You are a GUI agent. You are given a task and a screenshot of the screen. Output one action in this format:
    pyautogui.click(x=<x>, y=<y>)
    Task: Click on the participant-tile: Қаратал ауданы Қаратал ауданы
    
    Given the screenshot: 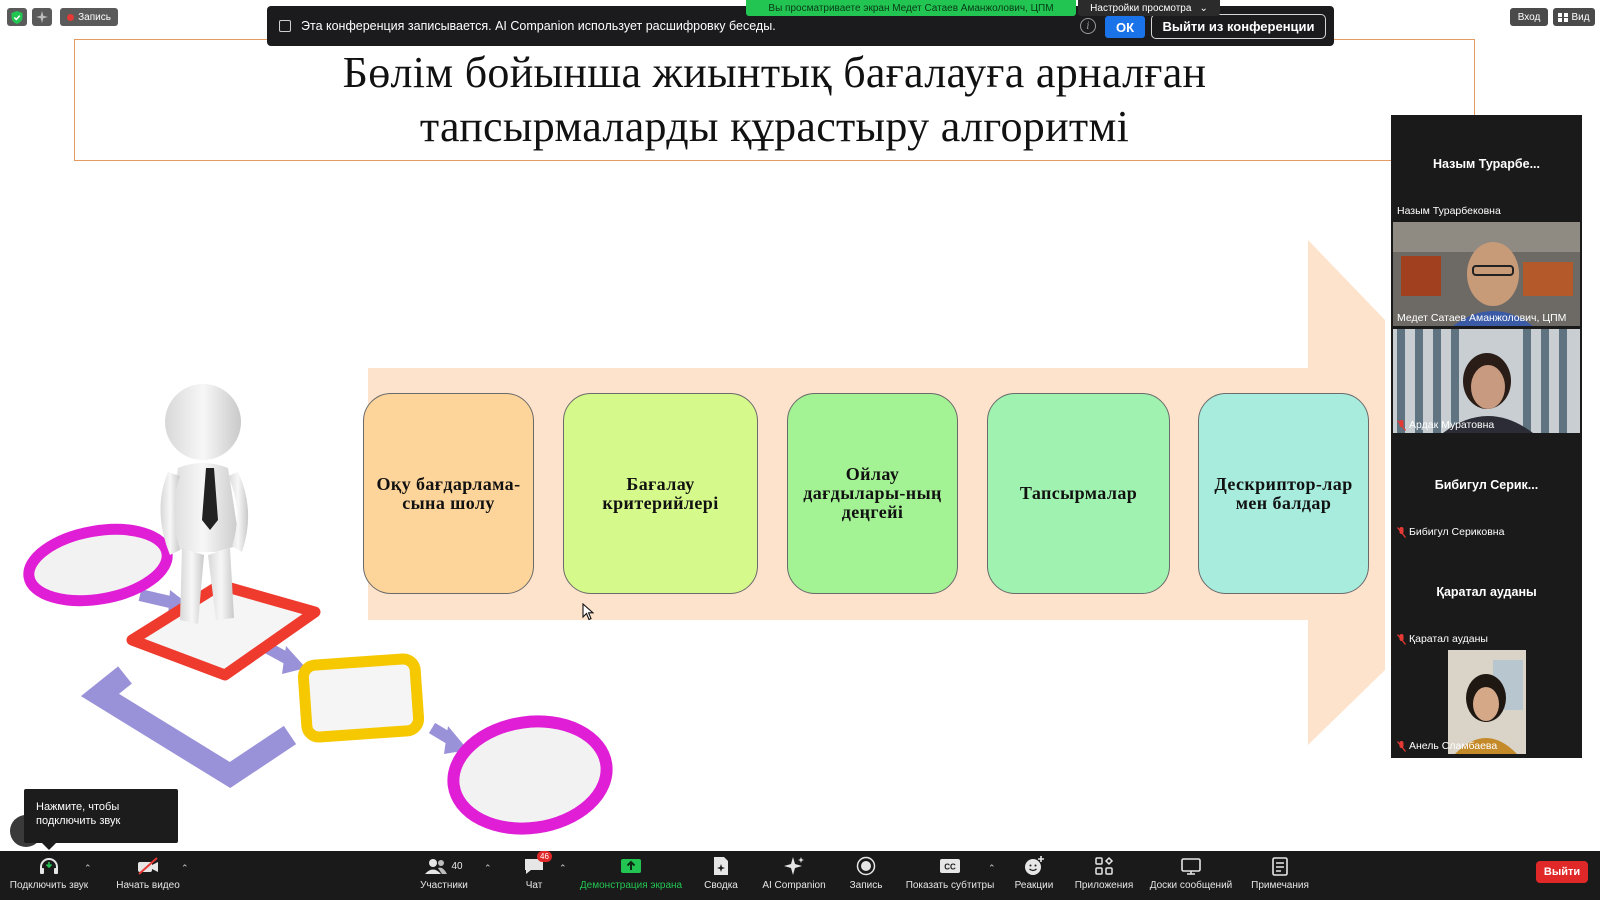 What is the action you would take?
    pyautogui.click(x=1486, y=595)
    